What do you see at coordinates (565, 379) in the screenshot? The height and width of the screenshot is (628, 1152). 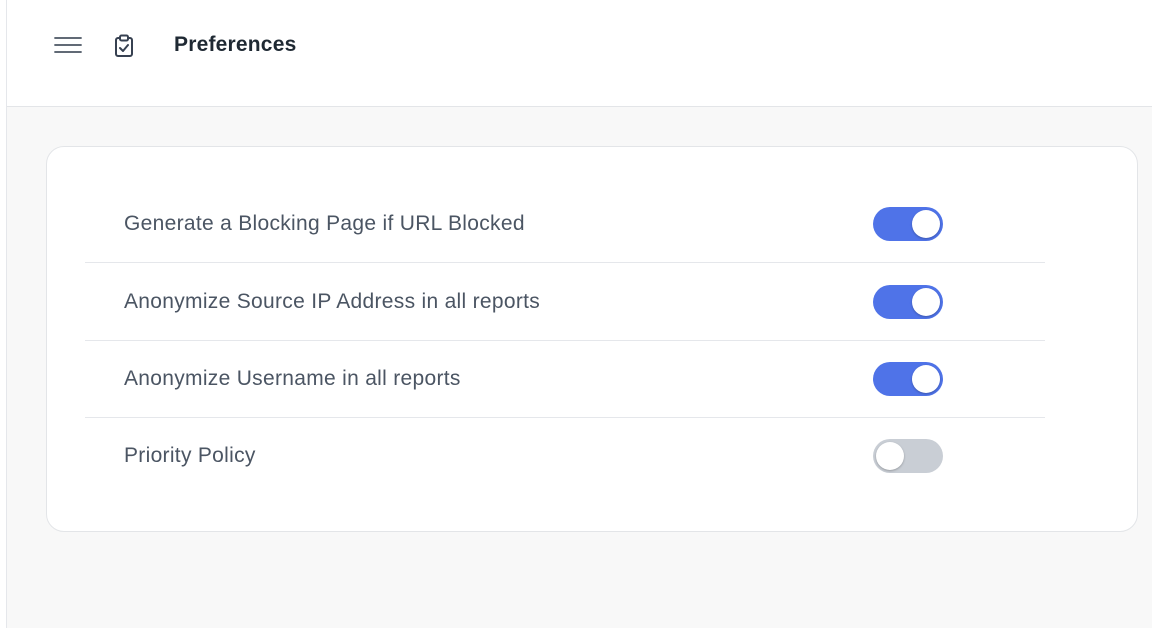 I see `preference-row-anonymize-username: Anonymize Username in all reports` at bounding box center [565, 379].